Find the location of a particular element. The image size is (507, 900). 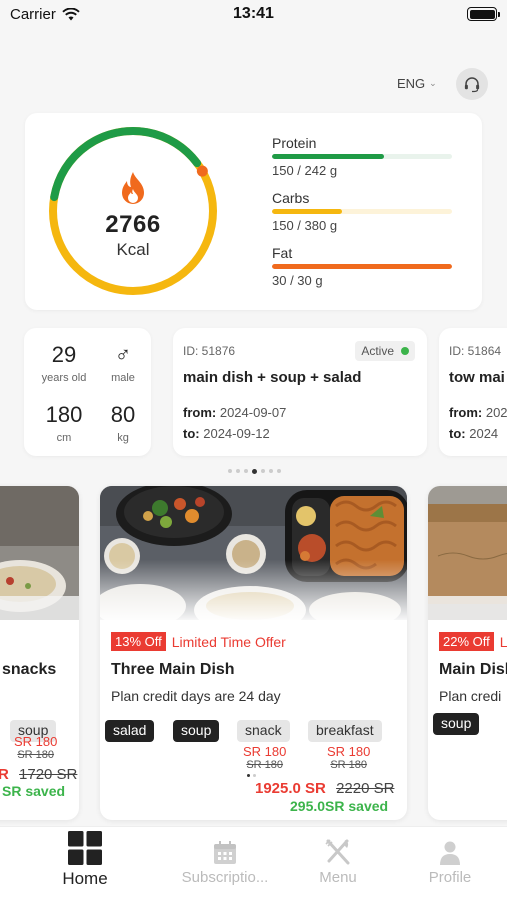

saved-amount: 295.0SR saved is located at coordinates (339, 806).